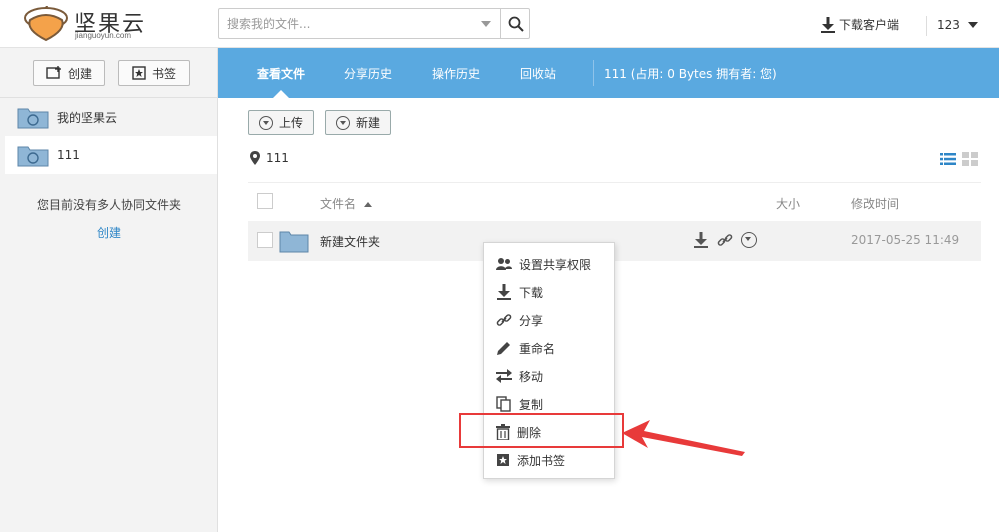 Image resolution: width=999 pixels, height=532 pixels. I want to click on tab-operation-history: 操作历史, so click(456, 73).